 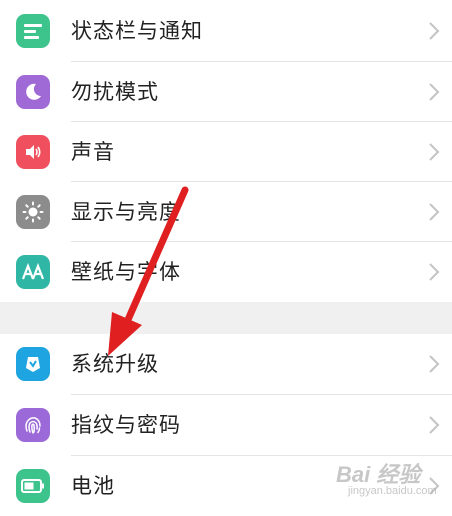 I want to click on settings-item-label: 声音, so click(x=93, y=152).